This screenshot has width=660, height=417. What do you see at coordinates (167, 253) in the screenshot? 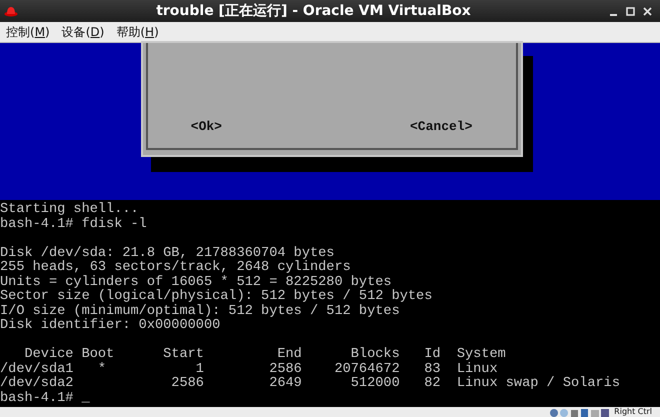
I see `terminal-line: Disk /dev/sda: 21.8 GB, 21788360704 bytes` at bounding box center [167, 253].